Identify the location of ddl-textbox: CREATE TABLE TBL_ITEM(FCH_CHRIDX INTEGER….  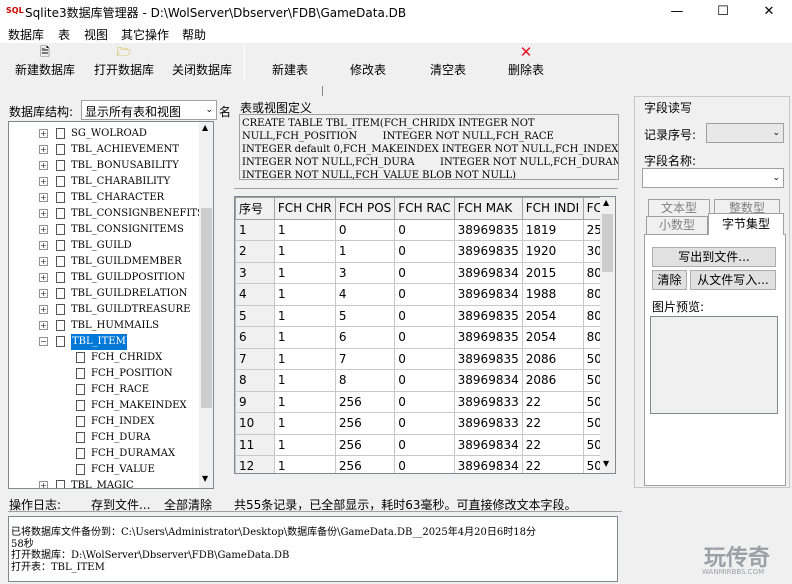
(429, 147).